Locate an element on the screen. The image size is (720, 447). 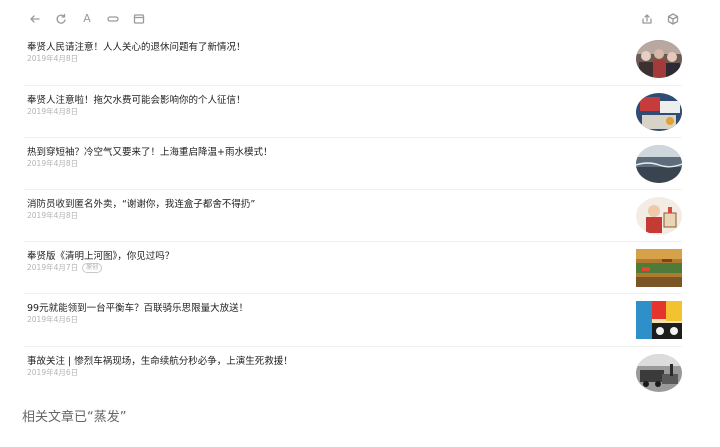
article-item: 事故关注 | 惨烈车祸现场，生命续航分秒必争，上演生死救援！ 2019年4月6日 is located at coordinates (353, 371).